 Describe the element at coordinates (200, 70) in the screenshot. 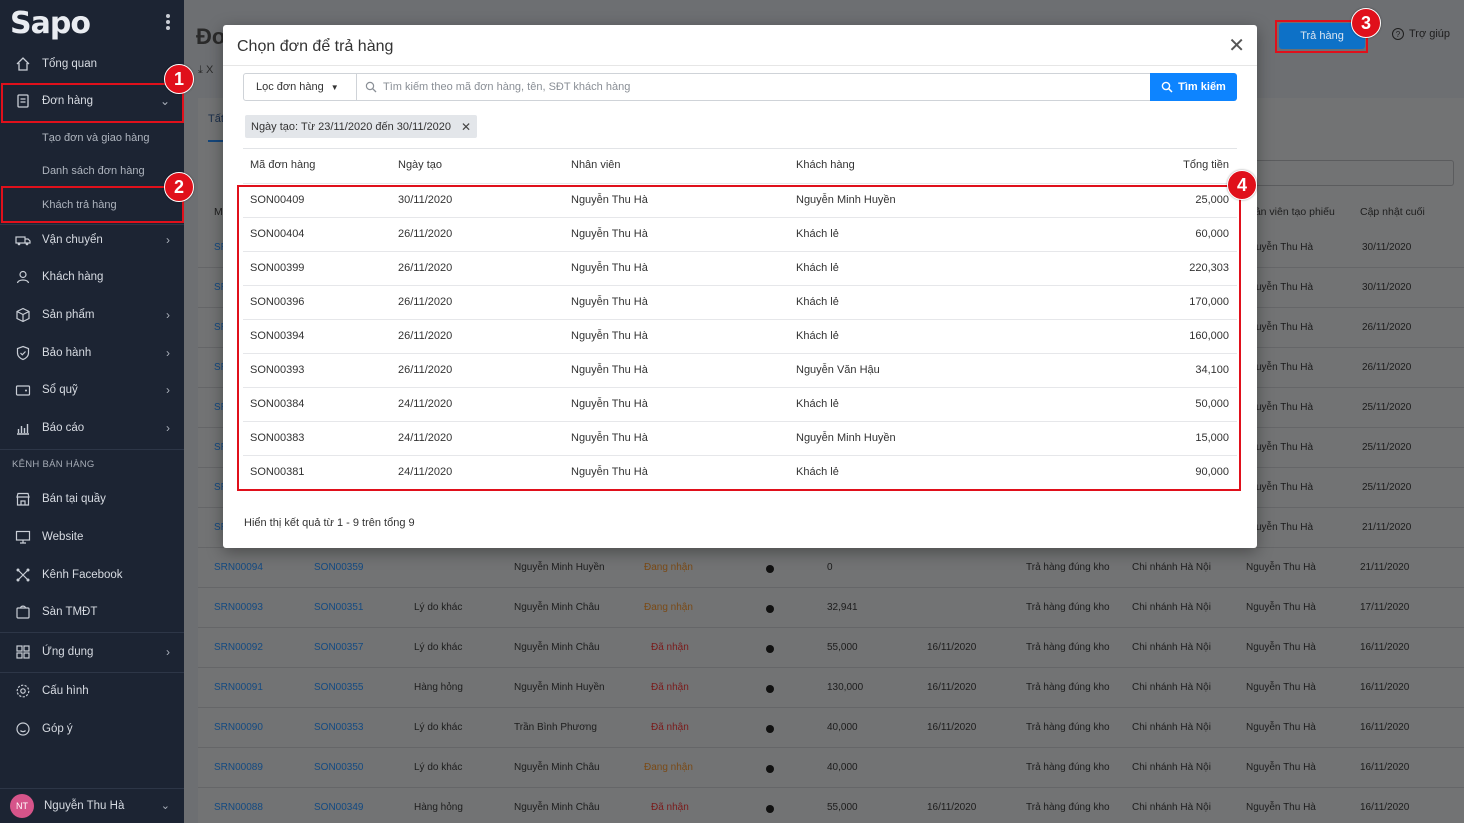

I see `download-icon: ⤓` at that location.